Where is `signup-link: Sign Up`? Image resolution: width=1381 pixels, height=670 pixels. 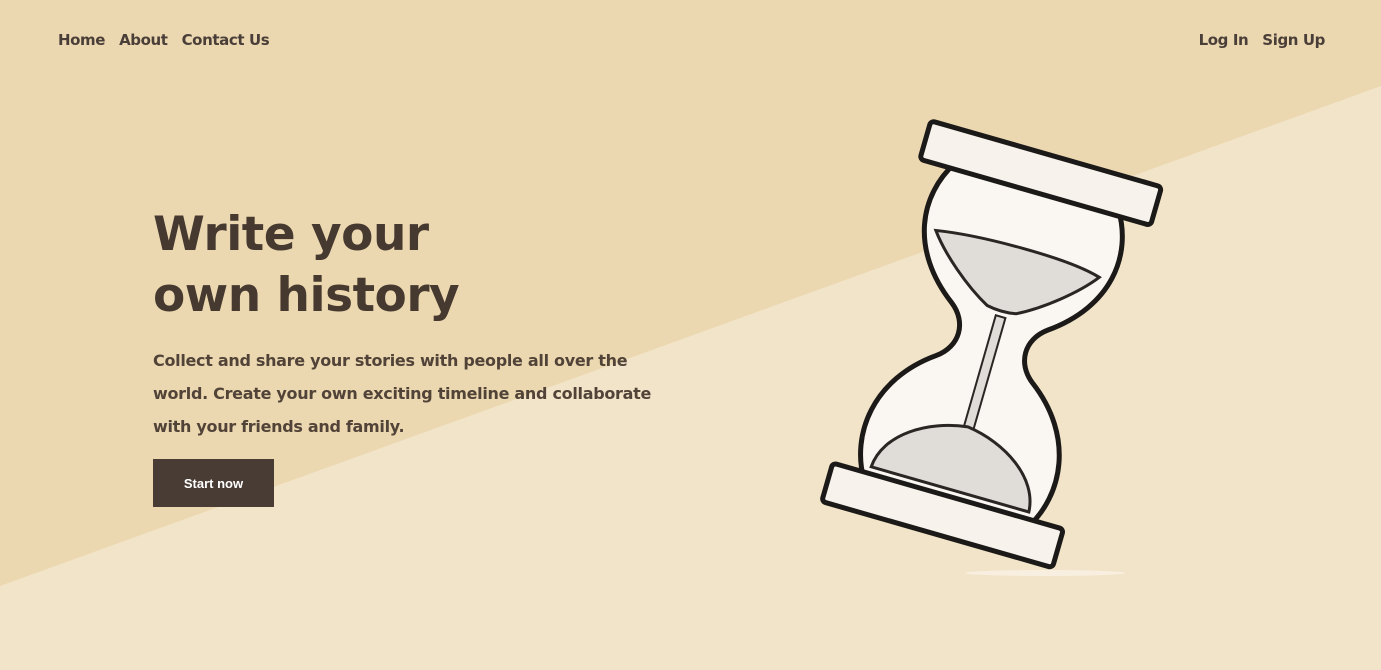
signup-link: Sign Up is located at coordinates (1293, 40).